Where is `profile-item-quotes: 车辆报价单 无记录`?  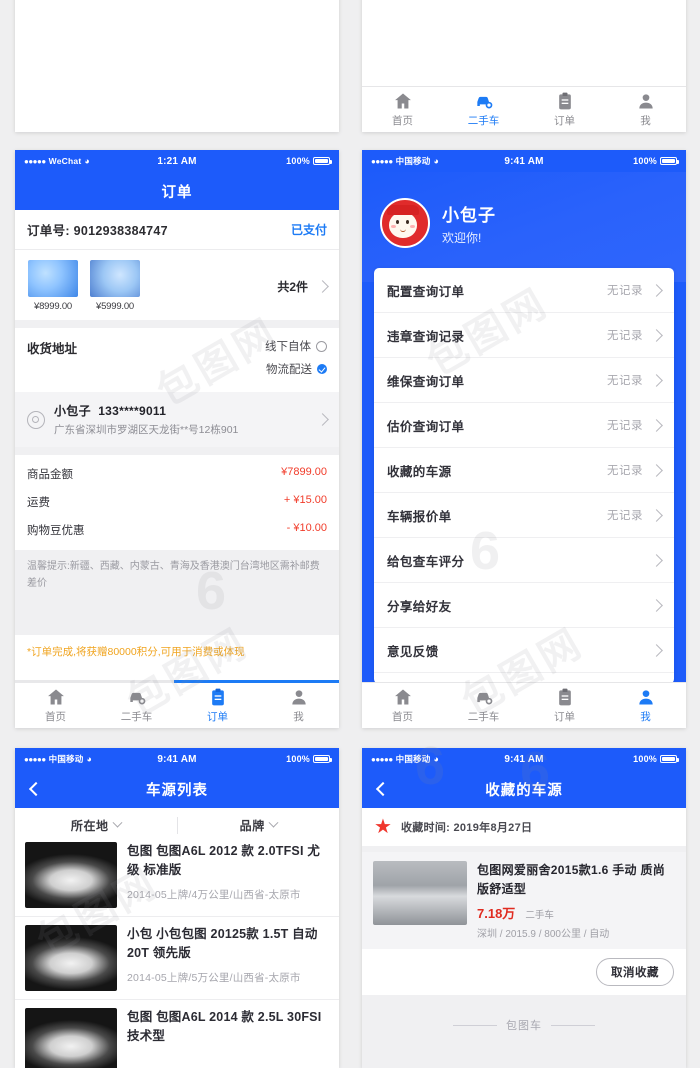 profile-item-quotes: 车辆报价单 无记录 is located at coordinates (524, 515).